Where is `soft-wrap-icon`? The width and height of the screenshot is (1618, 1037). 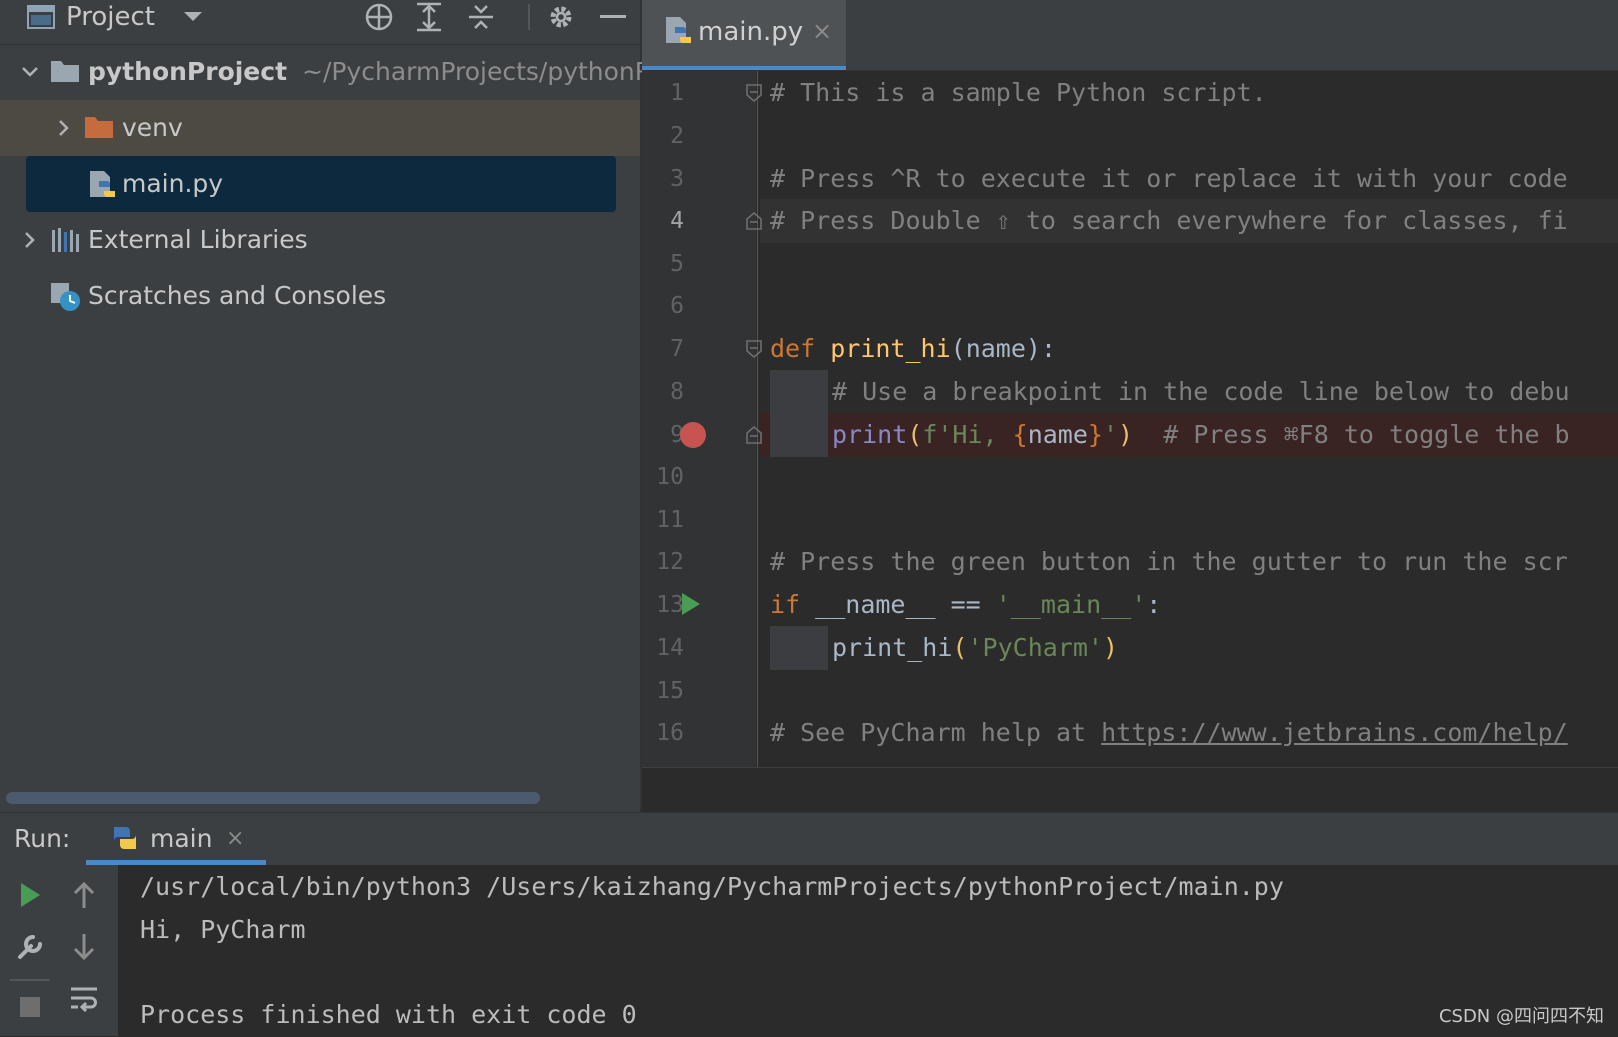 soft-wrap-icon is located at coordinates (84, 999).